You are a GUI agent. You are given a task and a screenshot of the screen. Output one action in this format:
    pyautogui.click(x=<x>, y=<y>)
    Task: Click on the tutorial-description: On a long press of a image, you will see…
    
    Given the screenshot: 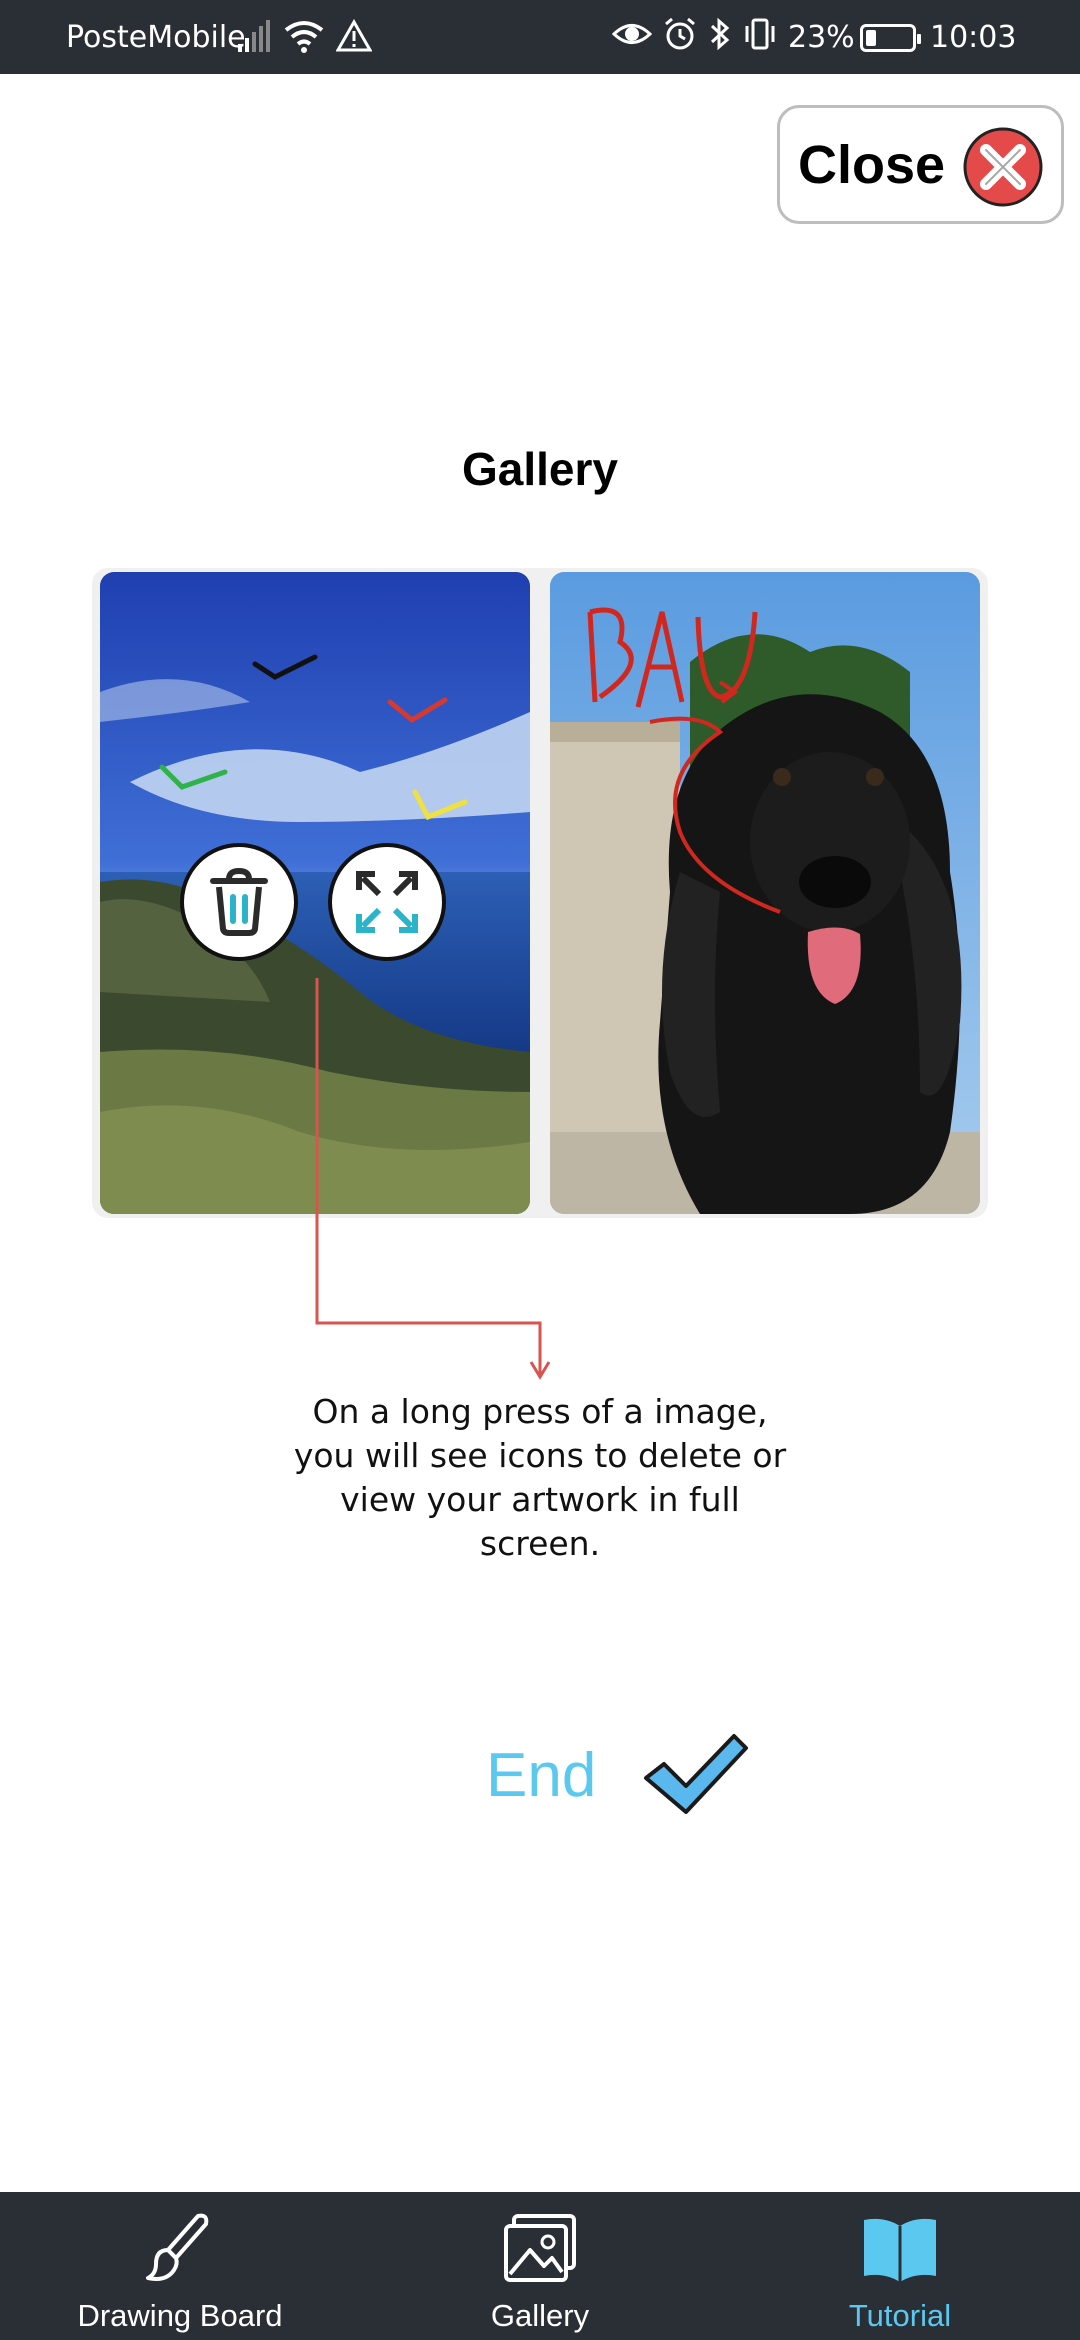 What is the action you would take?
    pyautogui.click(x=540, y=1477)
    